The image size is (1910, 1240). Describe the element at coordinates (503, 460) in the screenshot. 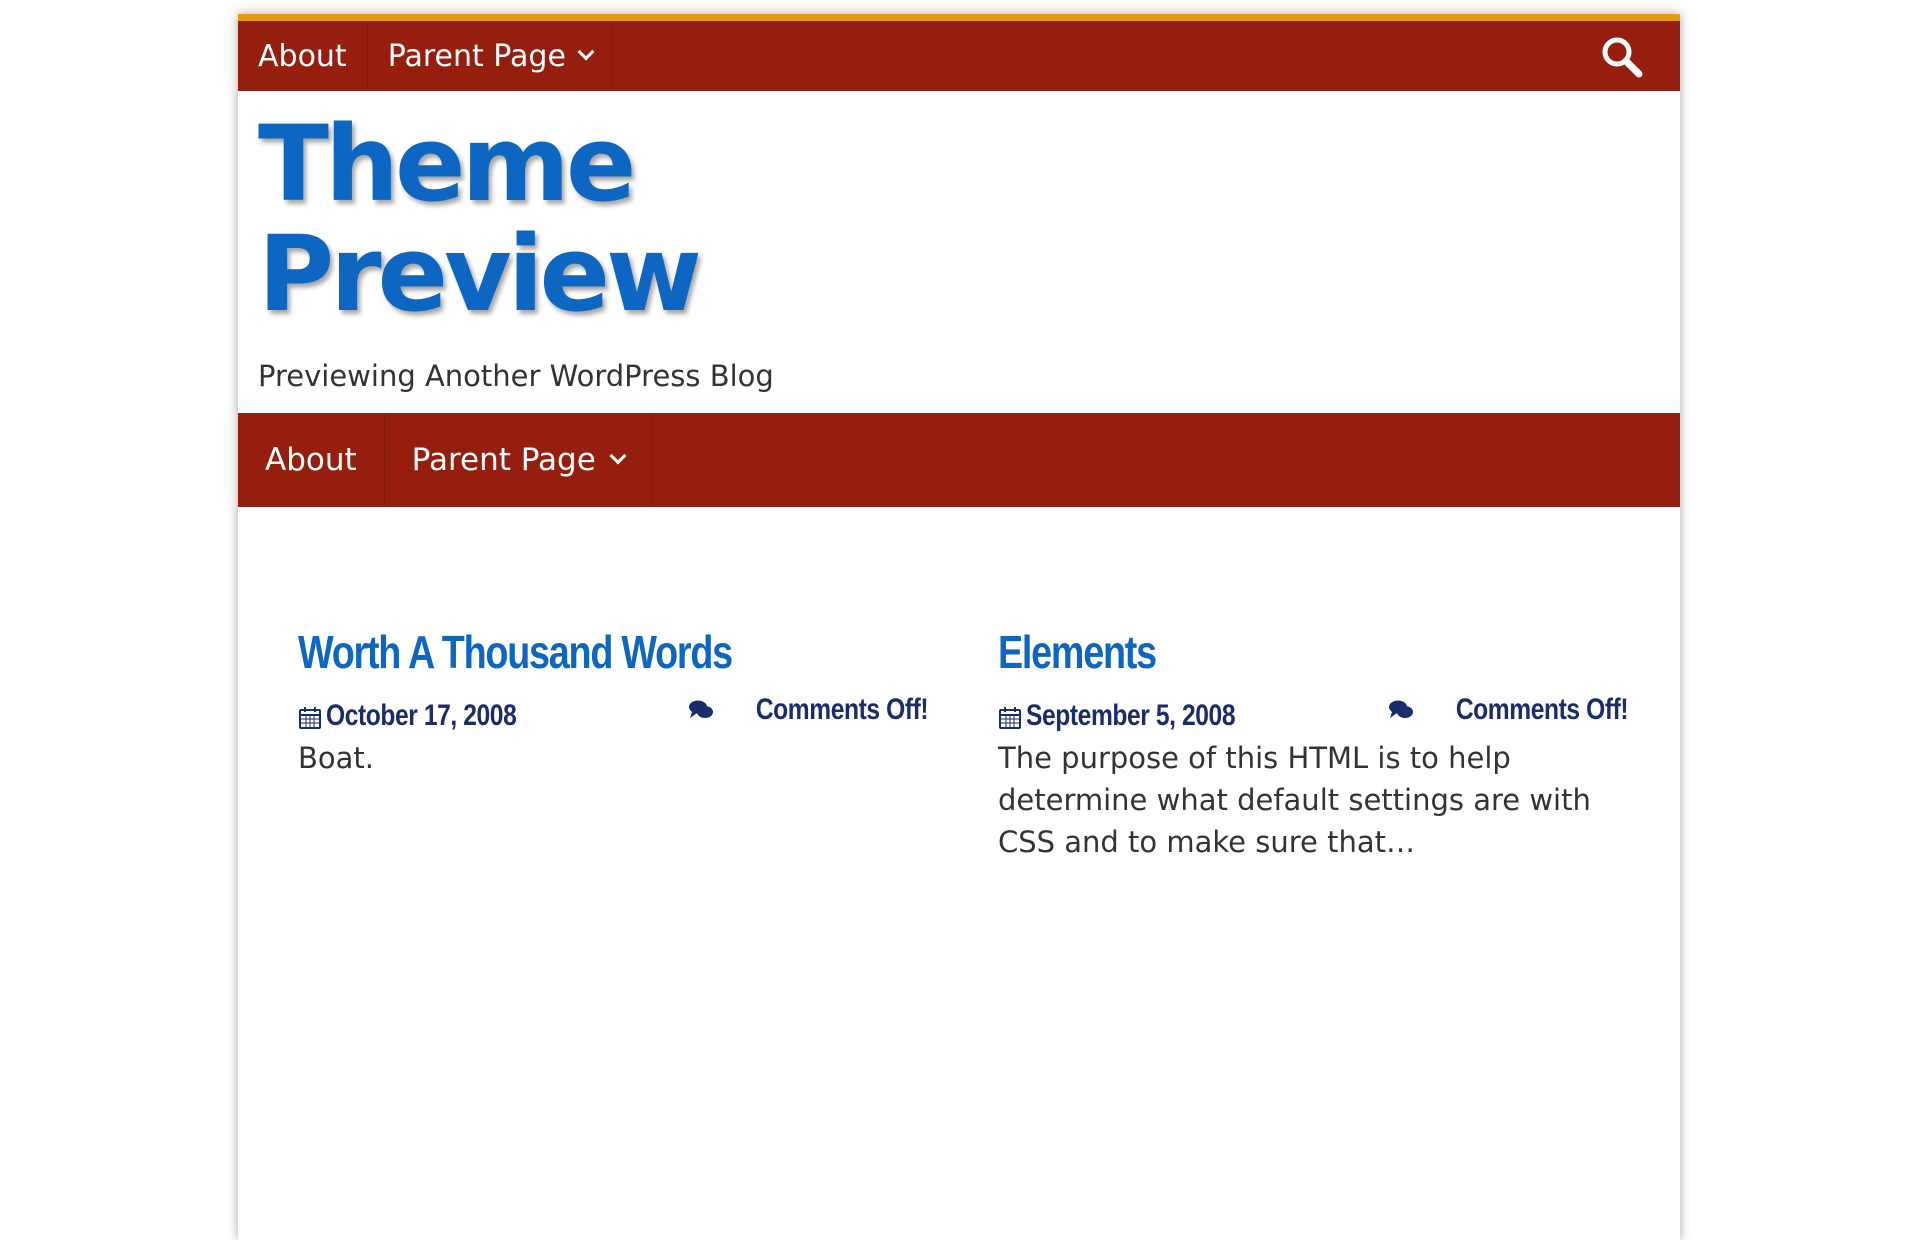

I see `main-nav-parent-page-label: Parent Page` at that location.